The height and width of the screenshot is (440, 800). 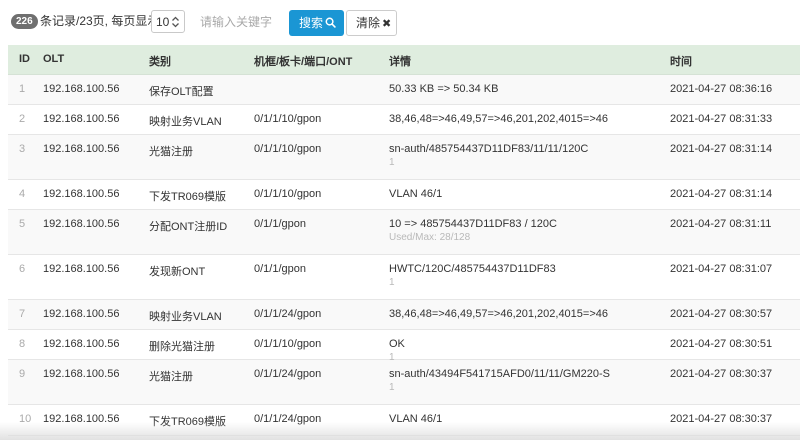 What do you see at coordinates (721, 224) in the screenshot?
I see `cell-time: 2021-04-27 08:31:11` at bounding box center [721, 224].